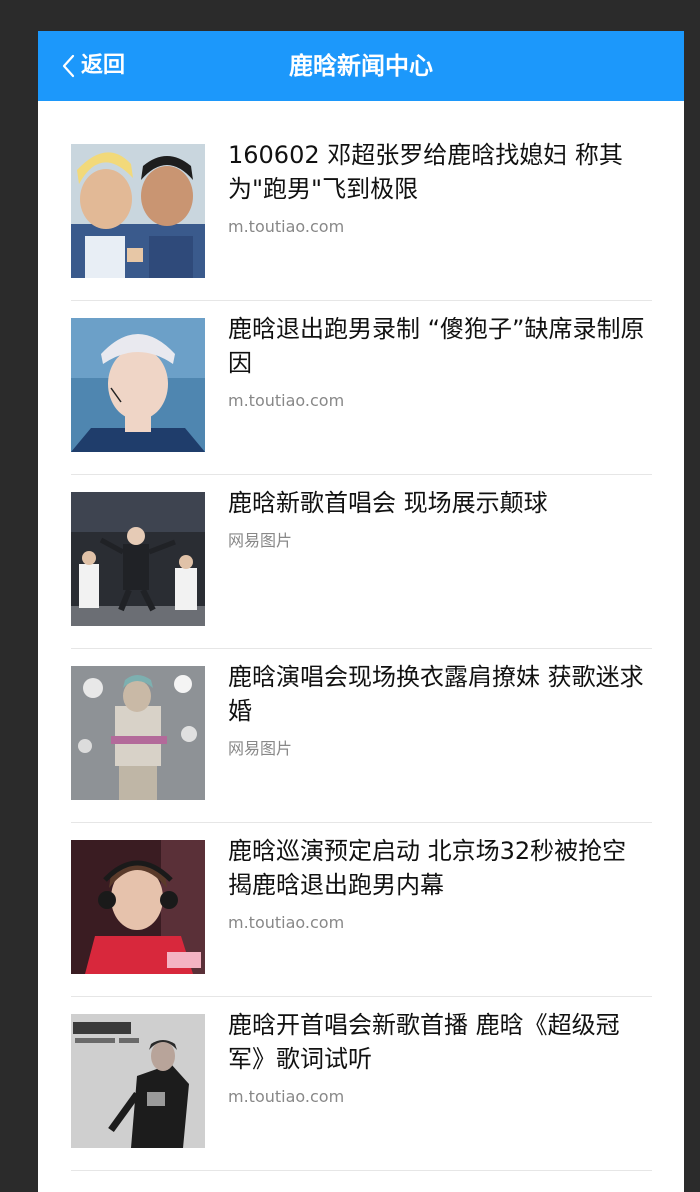  I want to click on chevron-left-icon, so click(69, 66).